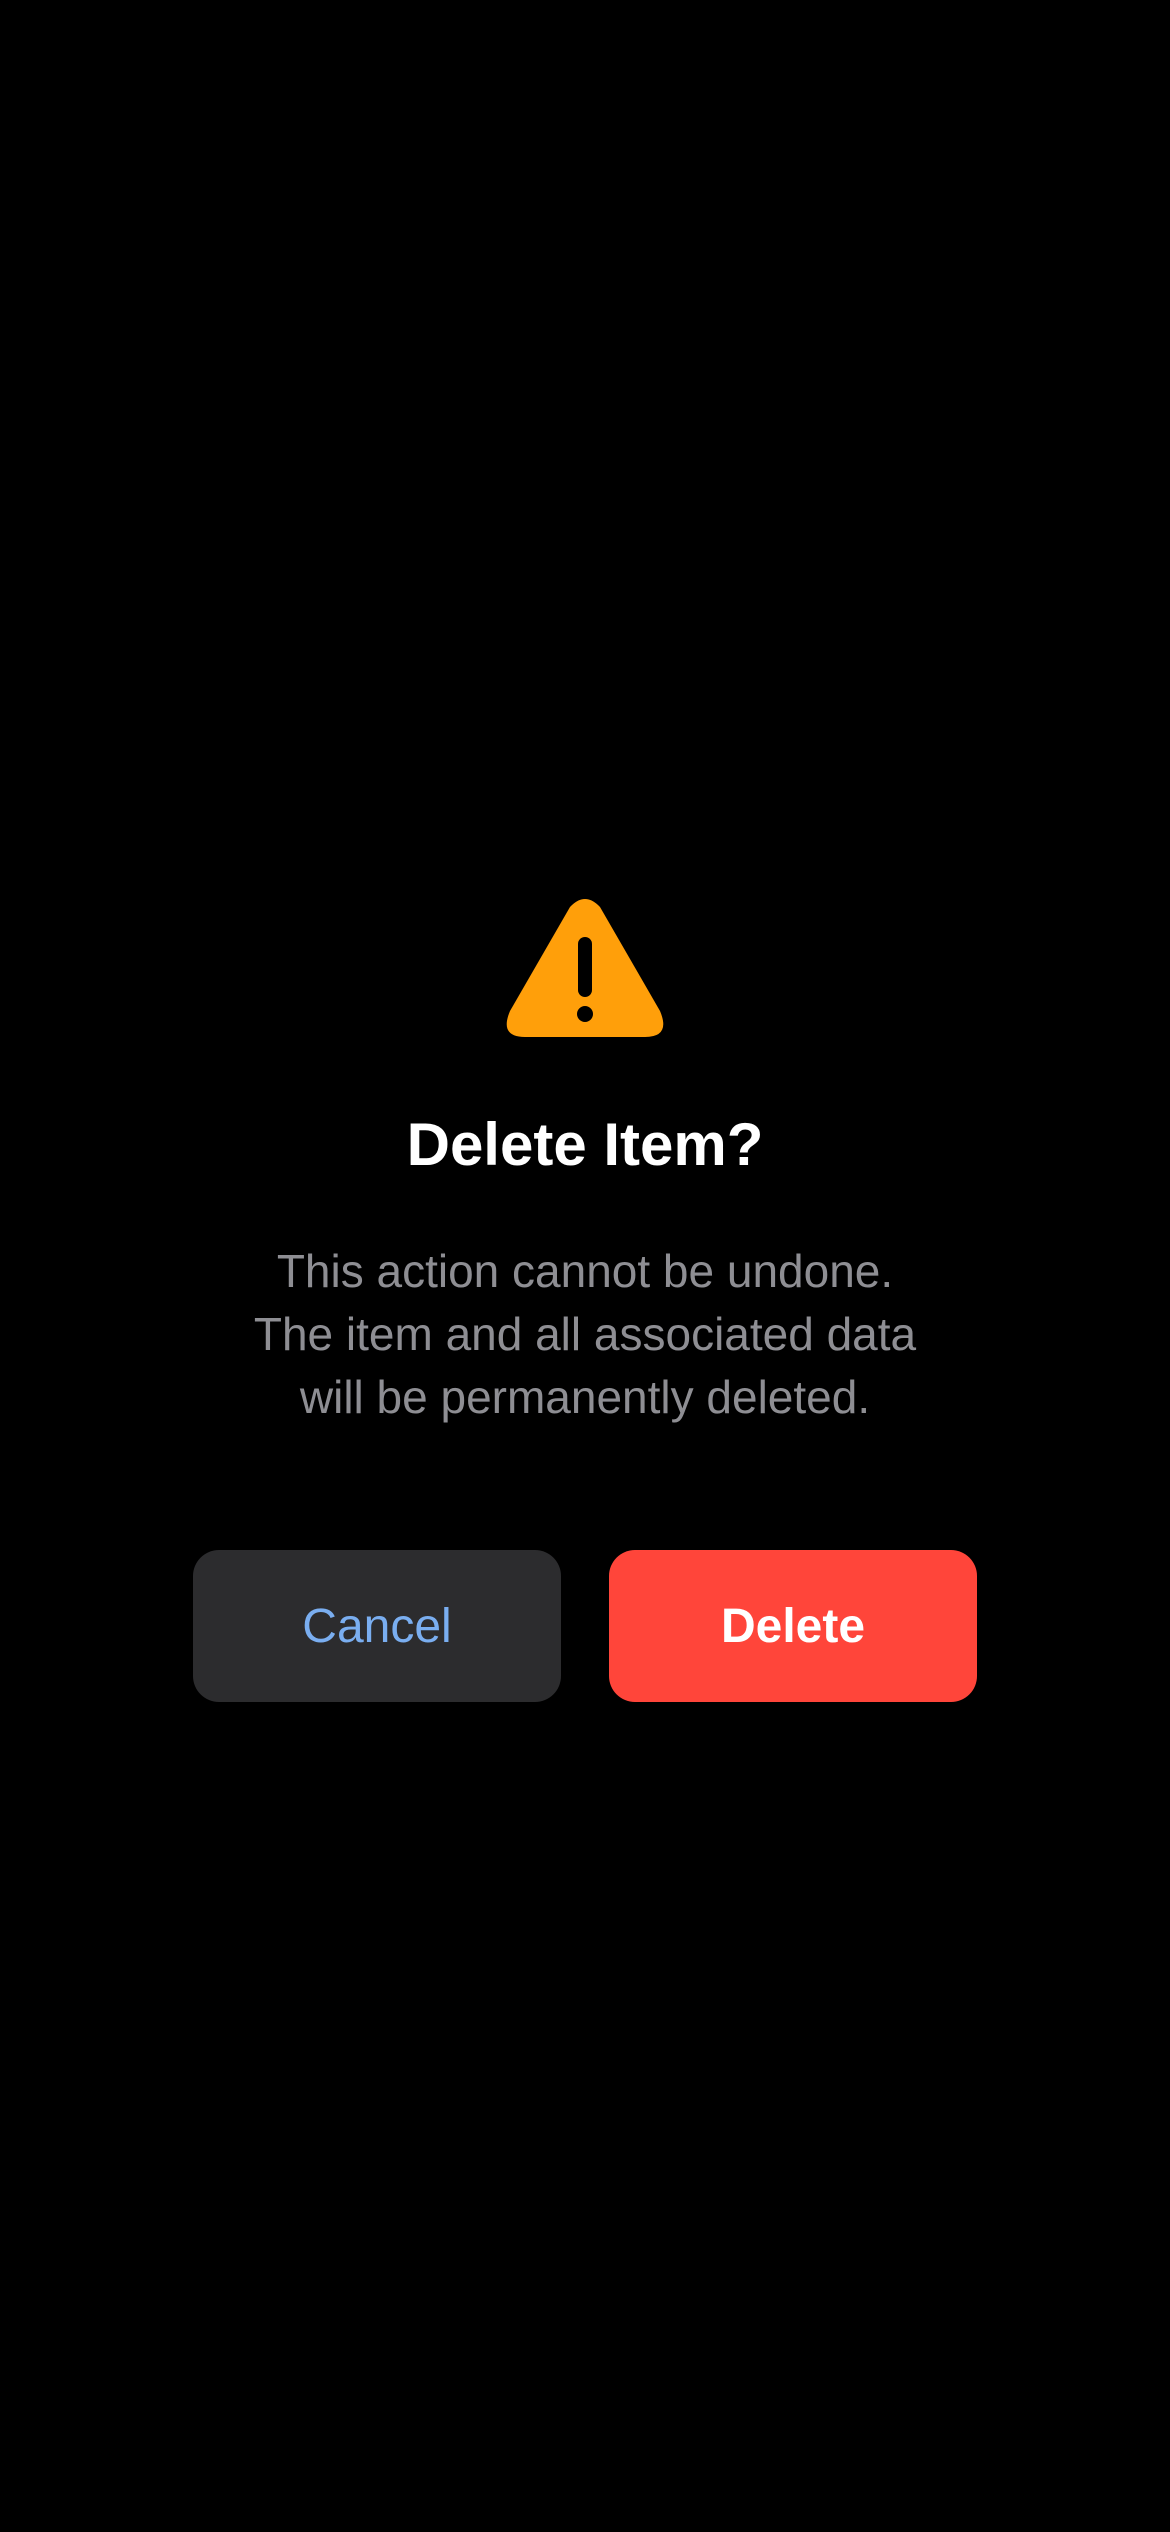 Image resolution: width=1170 pixels, height=2532 pixels. I want to click on delete-button: Delete, so click(793, 1626).